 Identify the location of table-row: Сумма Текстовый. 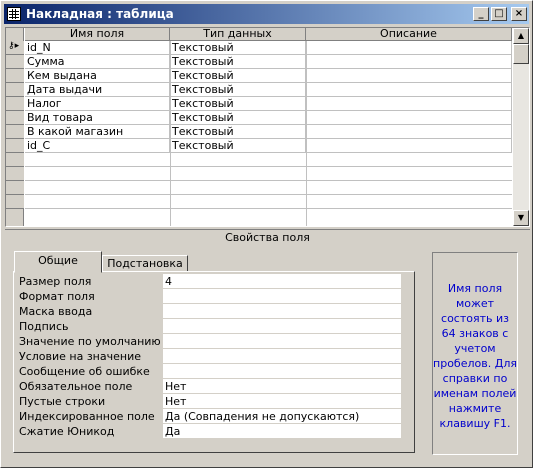
(268, 62).